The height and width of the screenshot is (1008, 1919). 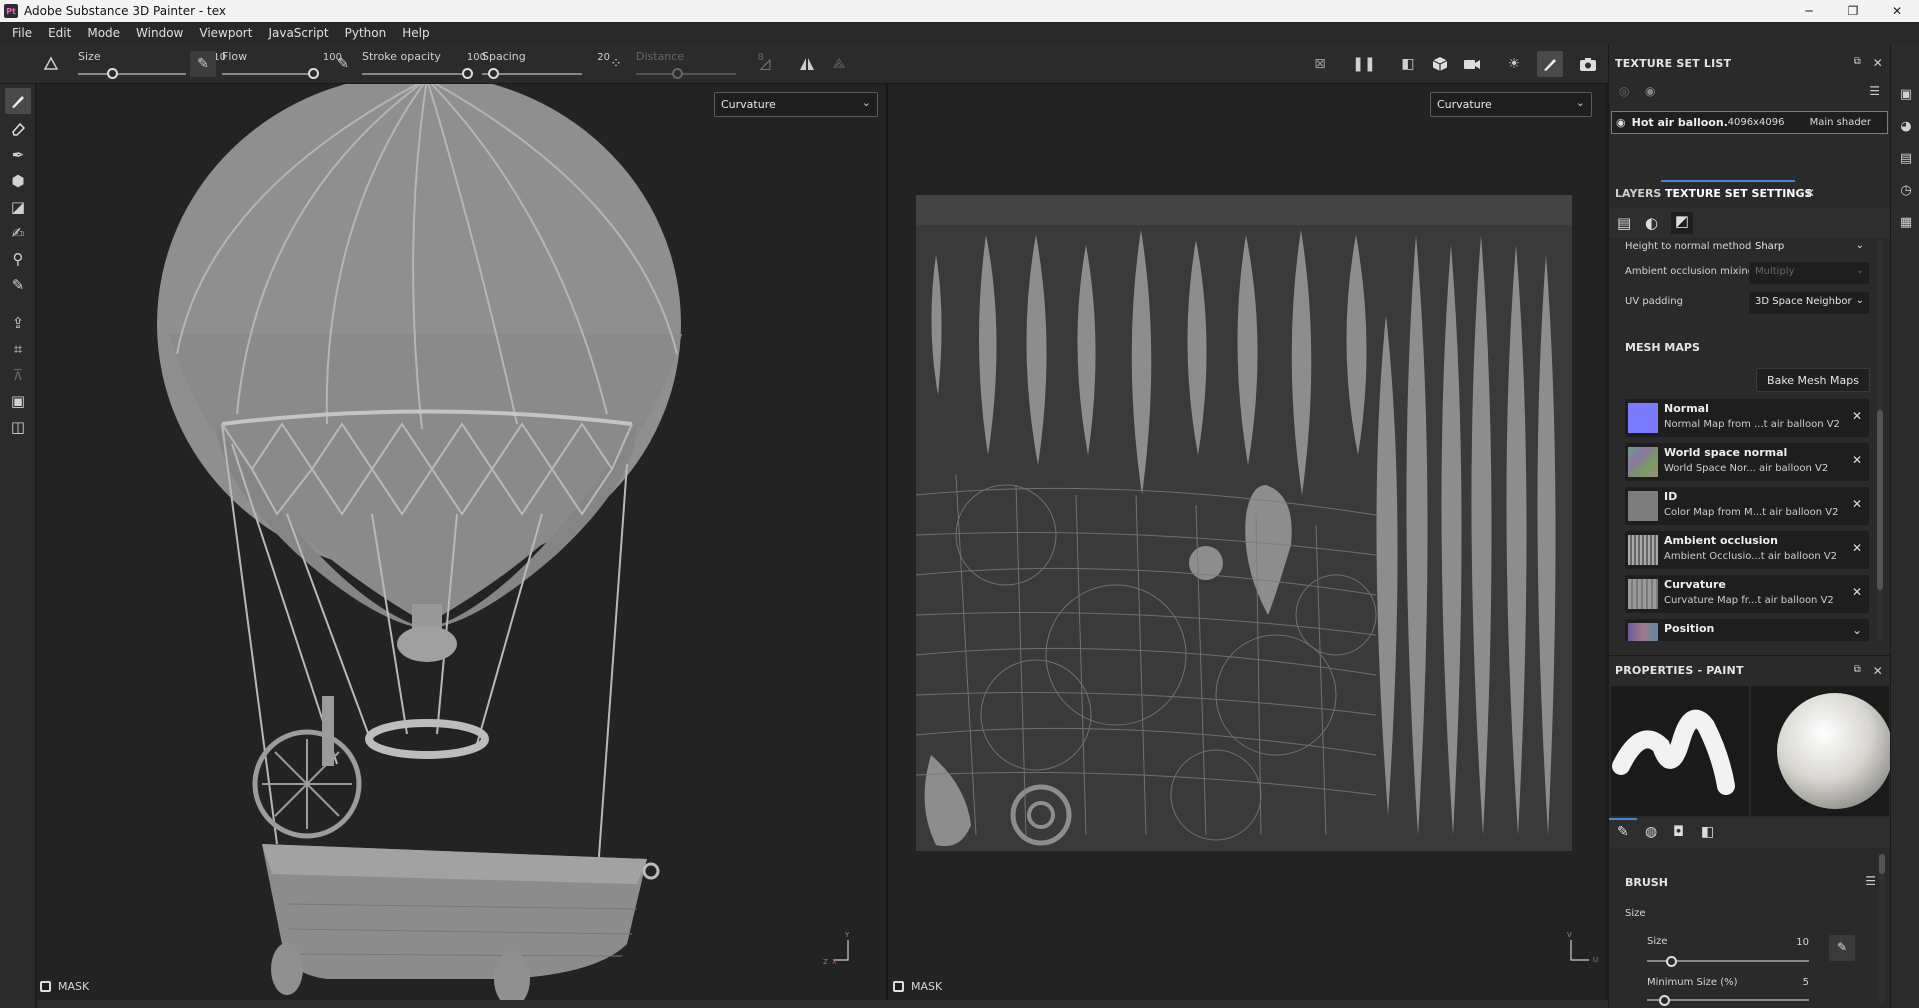 What do you see at coordinates (103, 33) in the screenshot?
I see `menu-mode: Mode` at bounding box center [103, 33].